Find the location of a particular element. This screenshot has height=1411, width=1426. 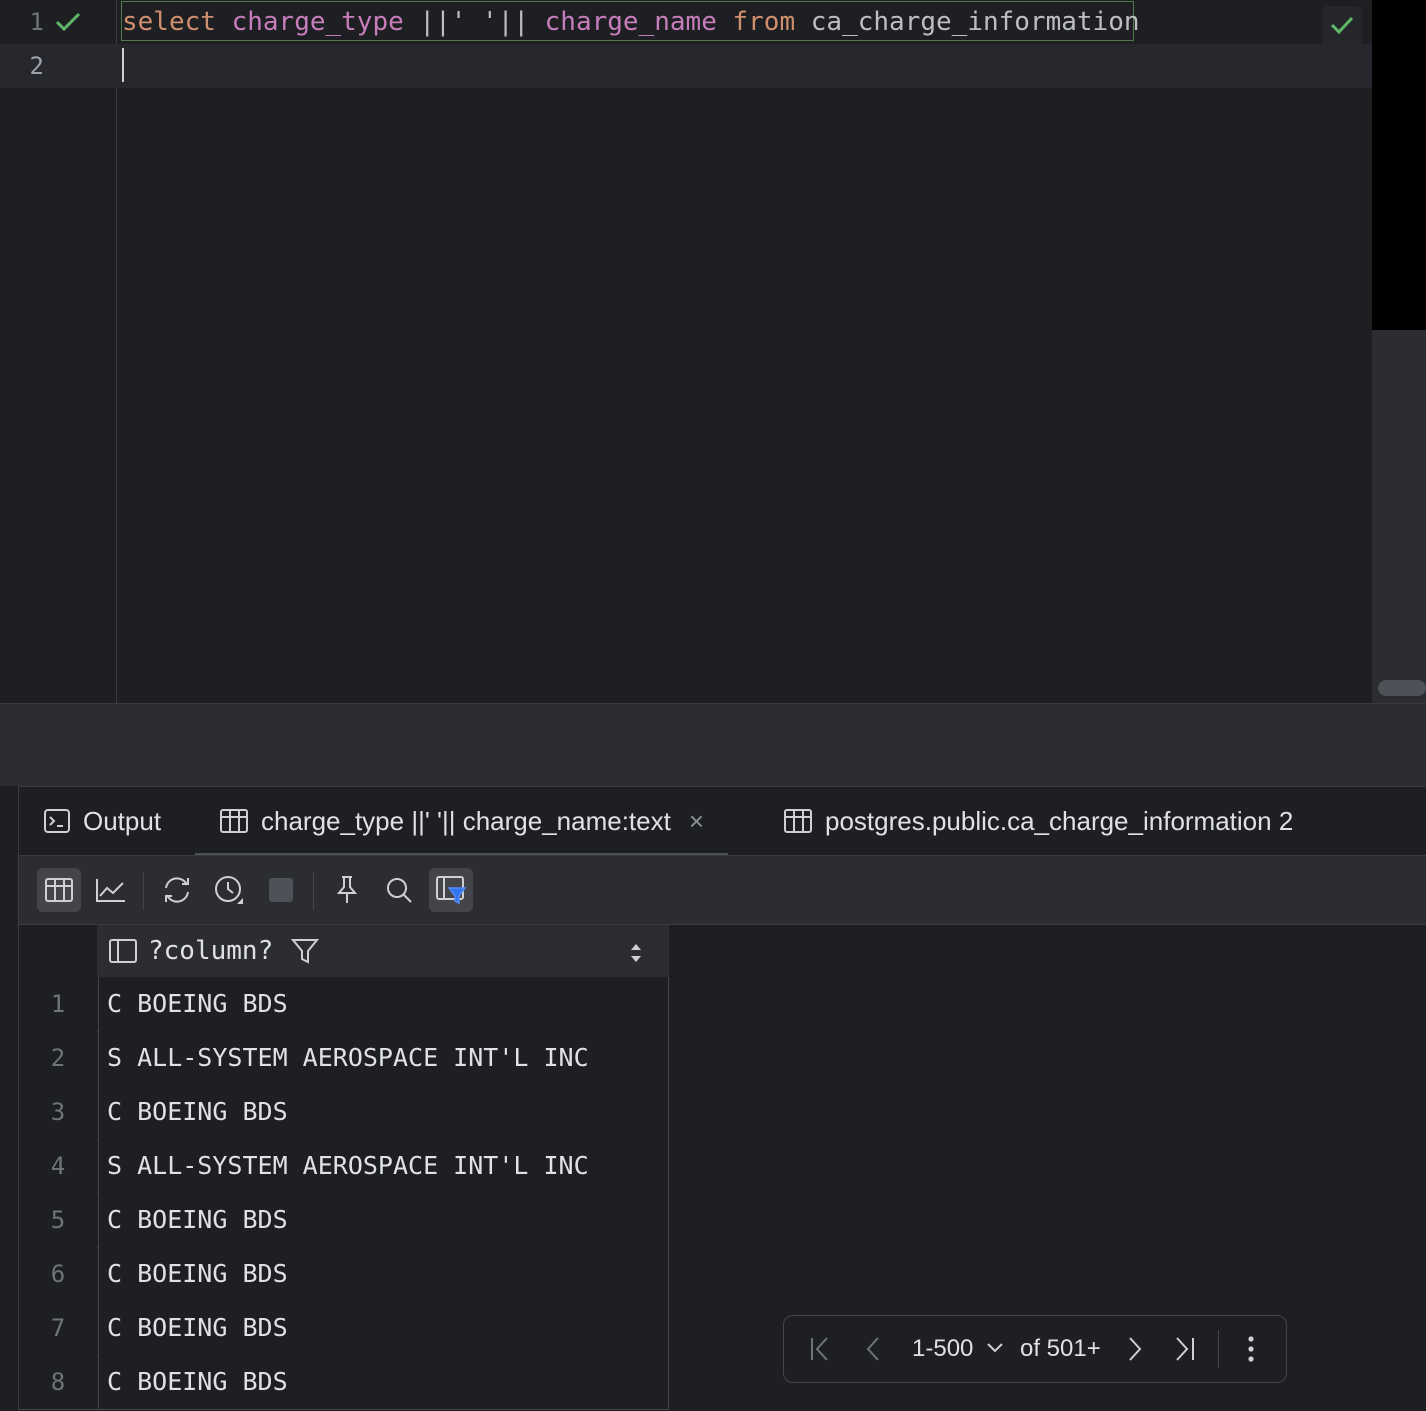

line-number: 1 is located at coordinates (36, 22).